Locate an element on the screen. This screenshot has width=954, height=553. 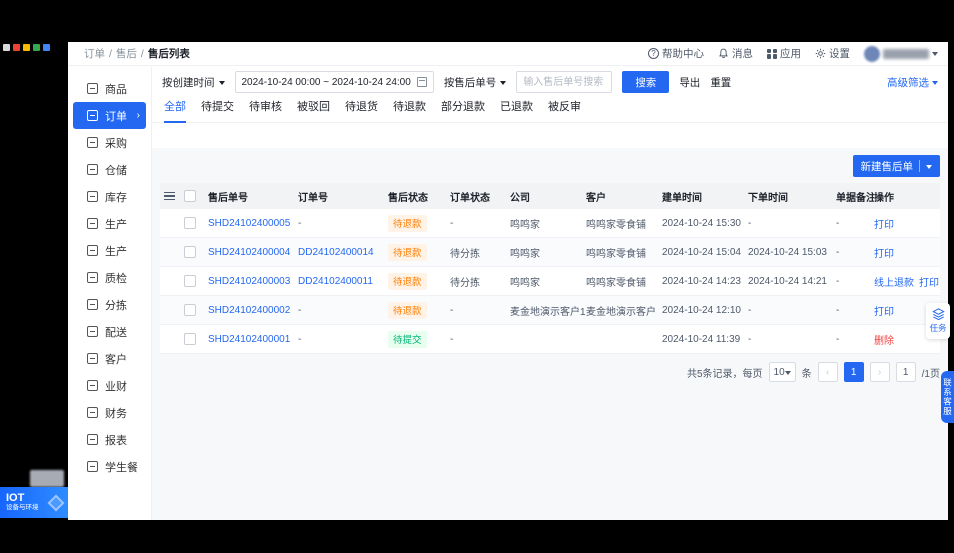
reset-button: 重置 is located at coordinates (720, 82).